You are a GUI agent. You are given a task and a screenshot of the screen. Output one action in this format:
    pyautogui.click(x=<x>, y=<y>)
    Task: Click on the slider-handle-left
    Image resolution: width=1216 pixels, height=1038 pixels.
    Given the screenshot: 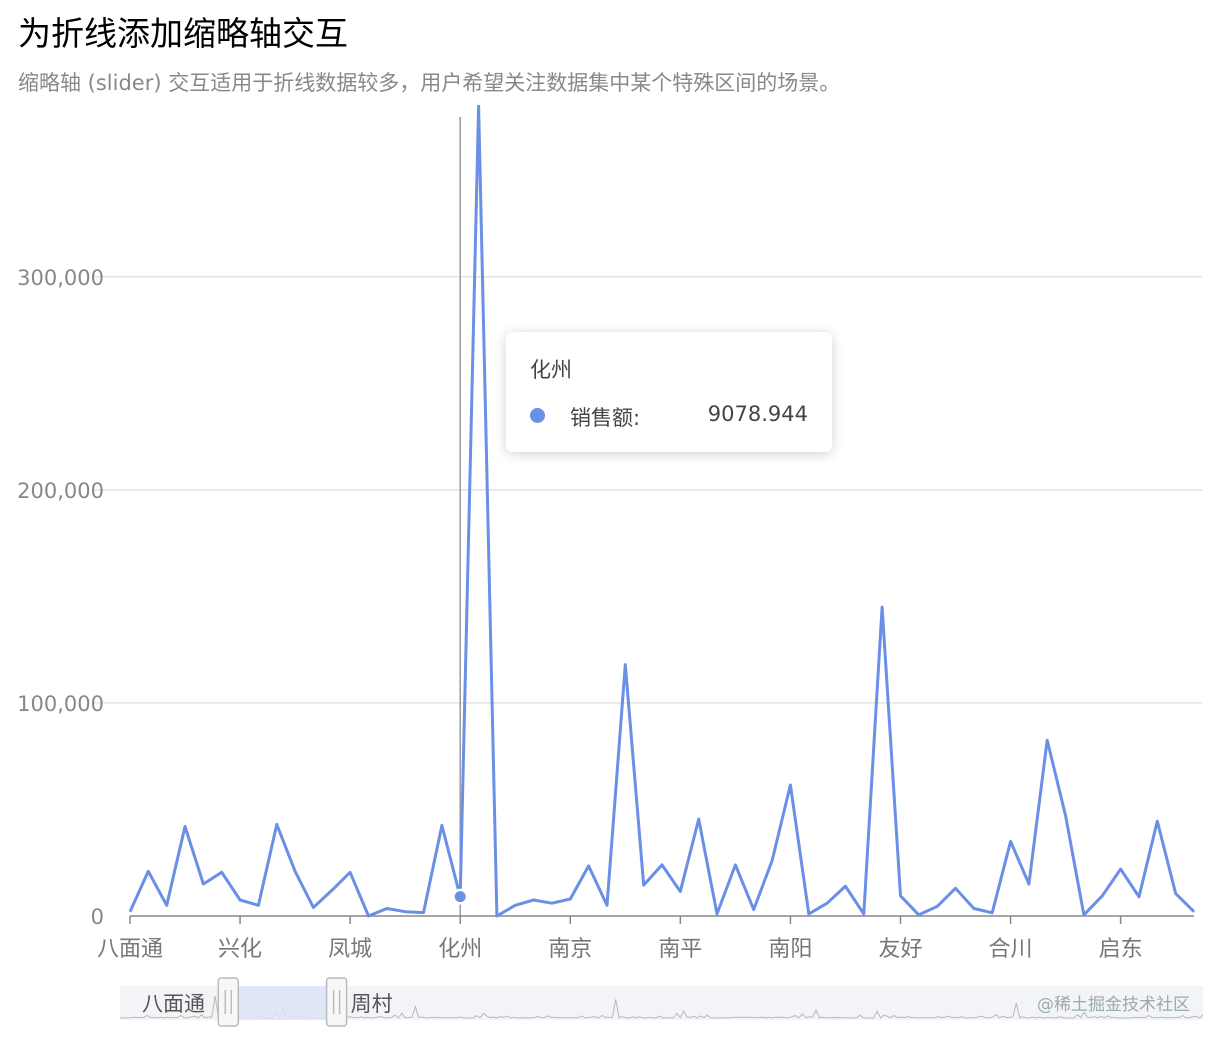 What is the action you would take?
    pyautogui.click(x=228, y=1002)
    